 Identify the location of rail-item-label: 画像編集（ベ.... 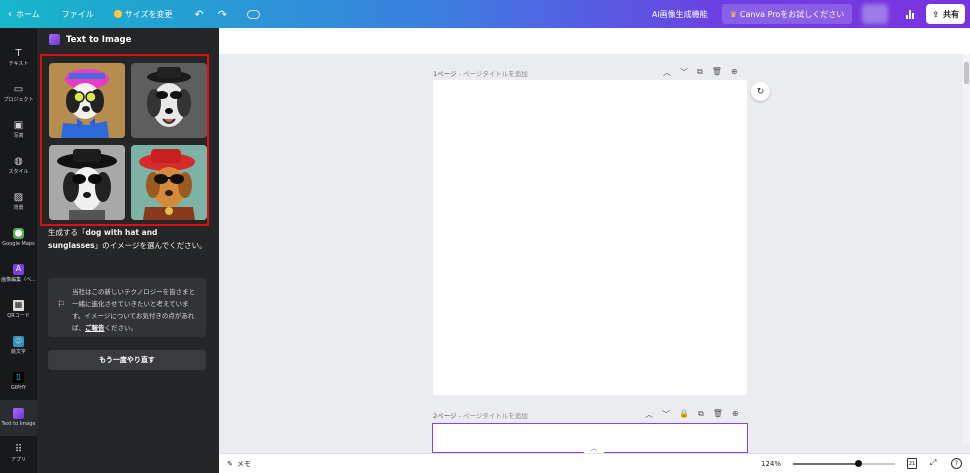
(18, 280).